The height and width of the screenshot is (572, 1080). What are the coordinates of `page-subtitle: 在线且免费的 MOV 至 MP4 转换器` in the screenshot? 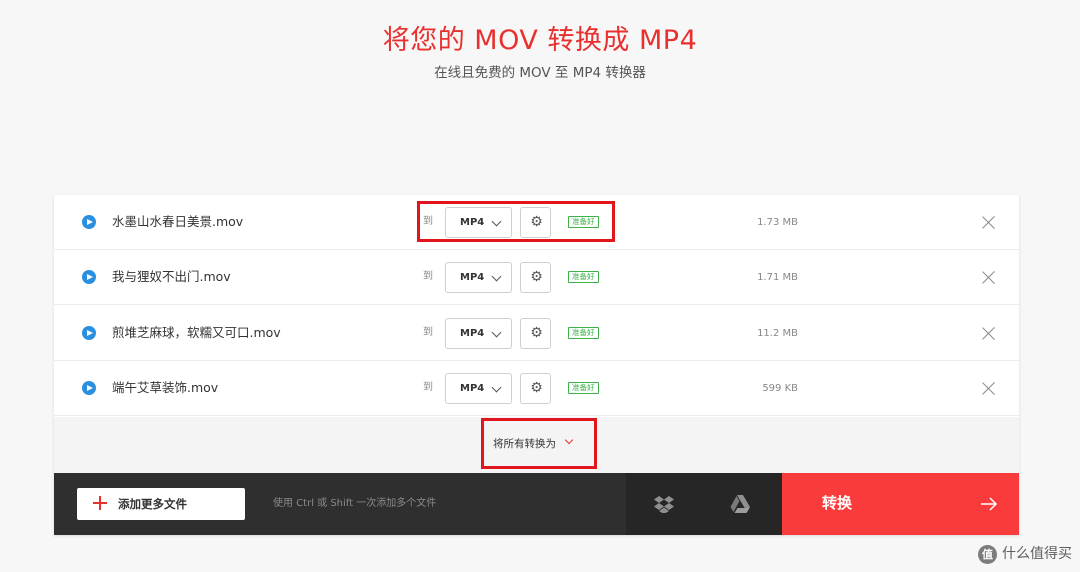 It's located at (540, 73).